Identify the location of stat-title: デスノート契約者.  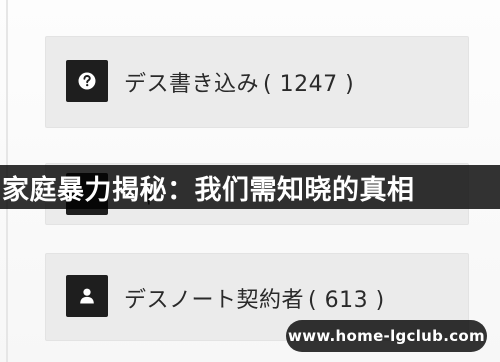
(214, 300).